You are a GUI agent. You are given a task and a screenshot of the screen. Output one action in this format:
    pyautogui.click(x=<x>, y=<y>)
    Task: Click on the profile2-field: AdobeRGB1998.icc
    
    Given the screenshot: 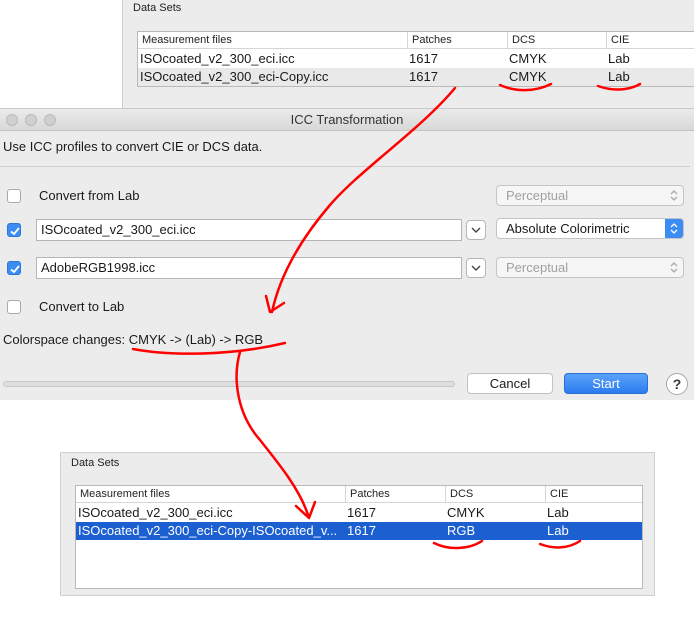 What is the action you would take?
    pyautogui.click(x=249, y=268)
    